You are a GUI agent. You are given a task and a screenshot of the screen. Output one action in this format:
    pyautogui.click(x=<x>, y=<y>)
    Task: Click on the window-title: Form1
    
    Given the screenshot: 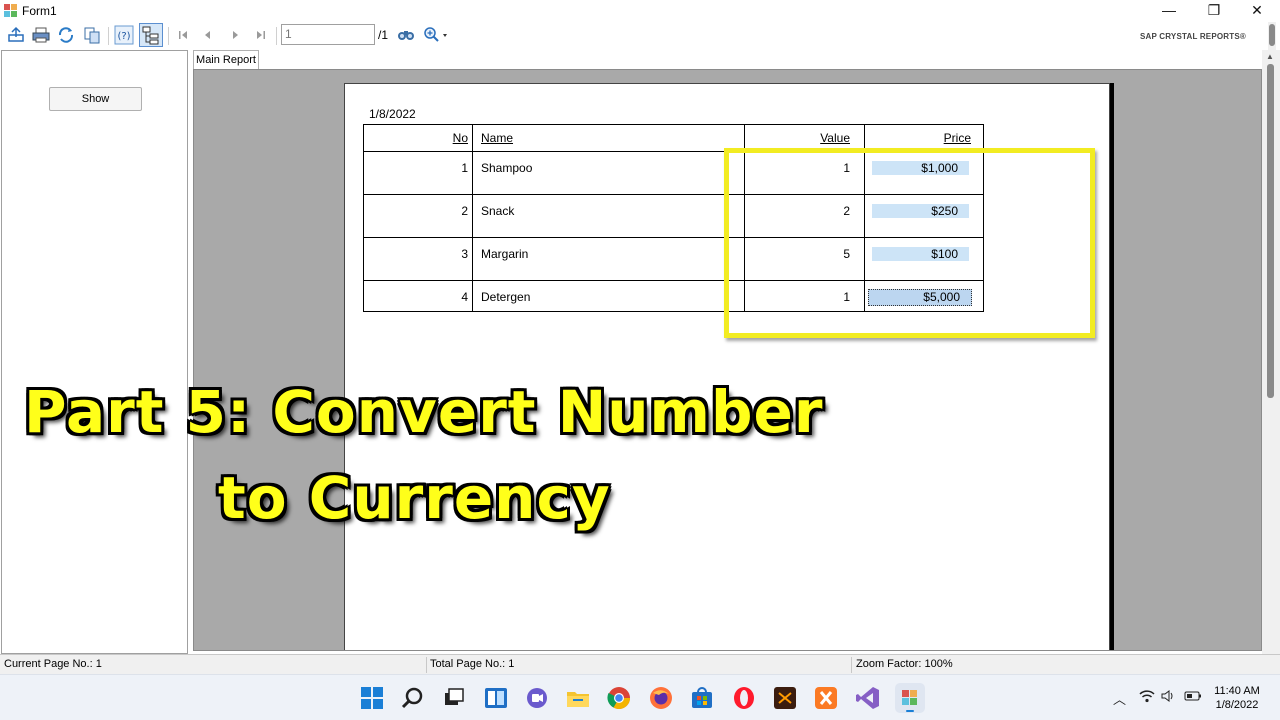 What is the action you would take?
    pyautogui.click(x=39, y=11)
    